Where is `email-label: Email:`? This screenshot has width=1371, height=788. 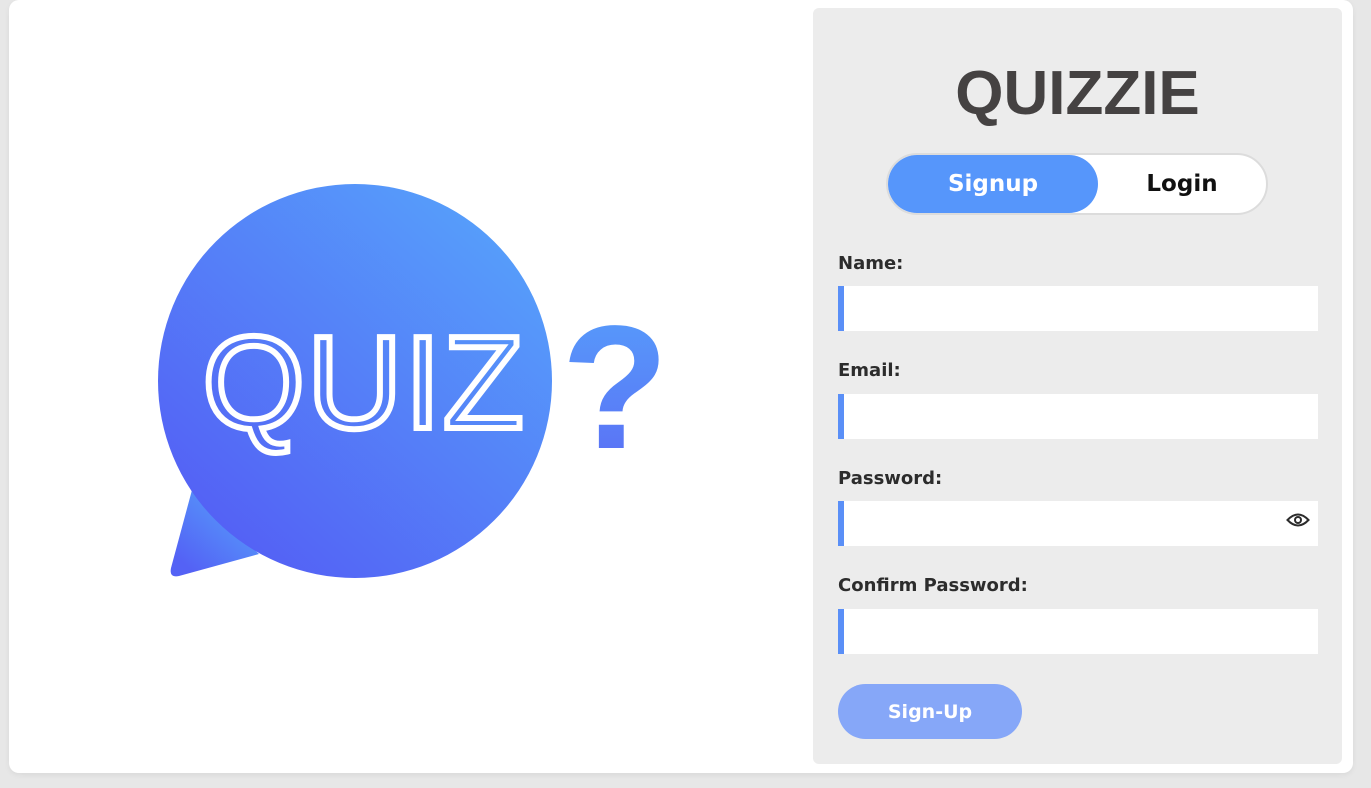
email-label: Email: is located at coordinates (869, 370).